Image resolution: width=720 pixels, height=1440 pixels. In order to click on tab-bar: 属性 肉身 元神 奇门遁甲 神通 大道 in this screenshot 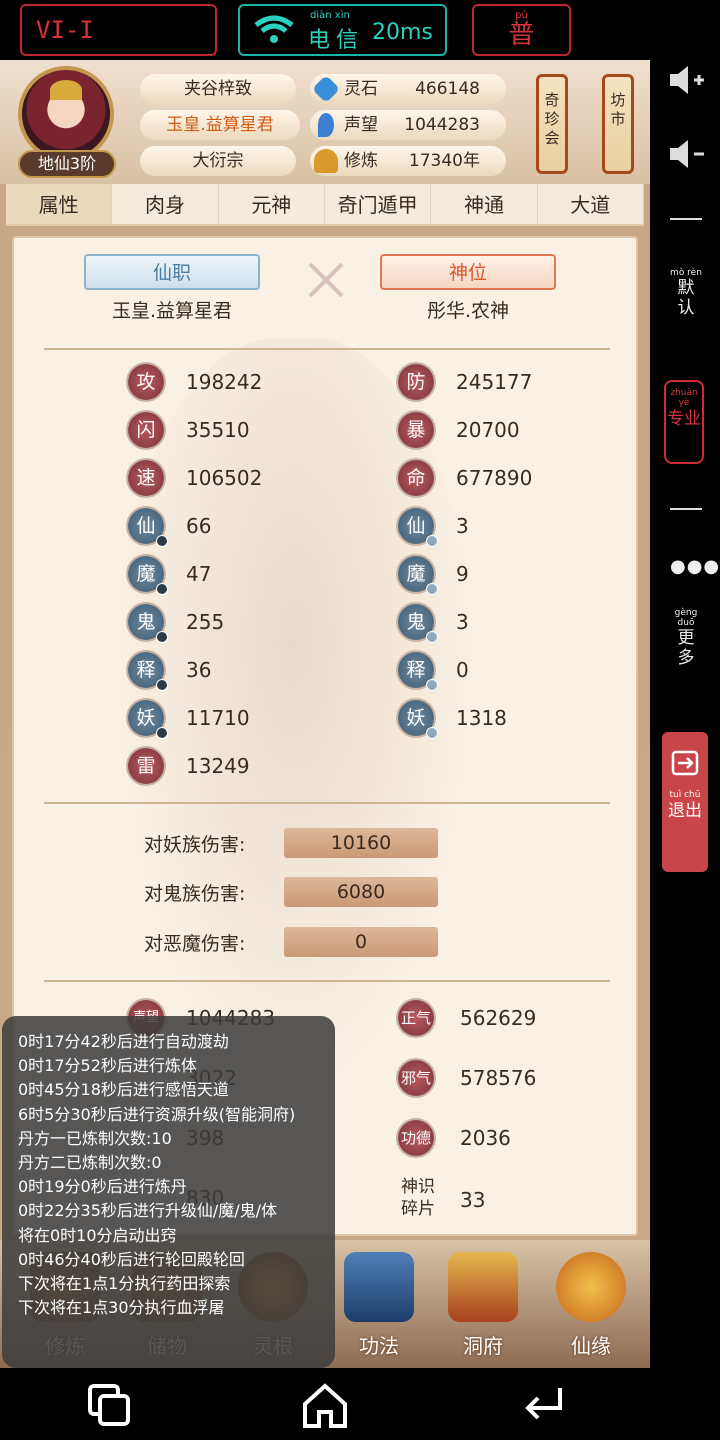, I will do `click(325, 205)`.